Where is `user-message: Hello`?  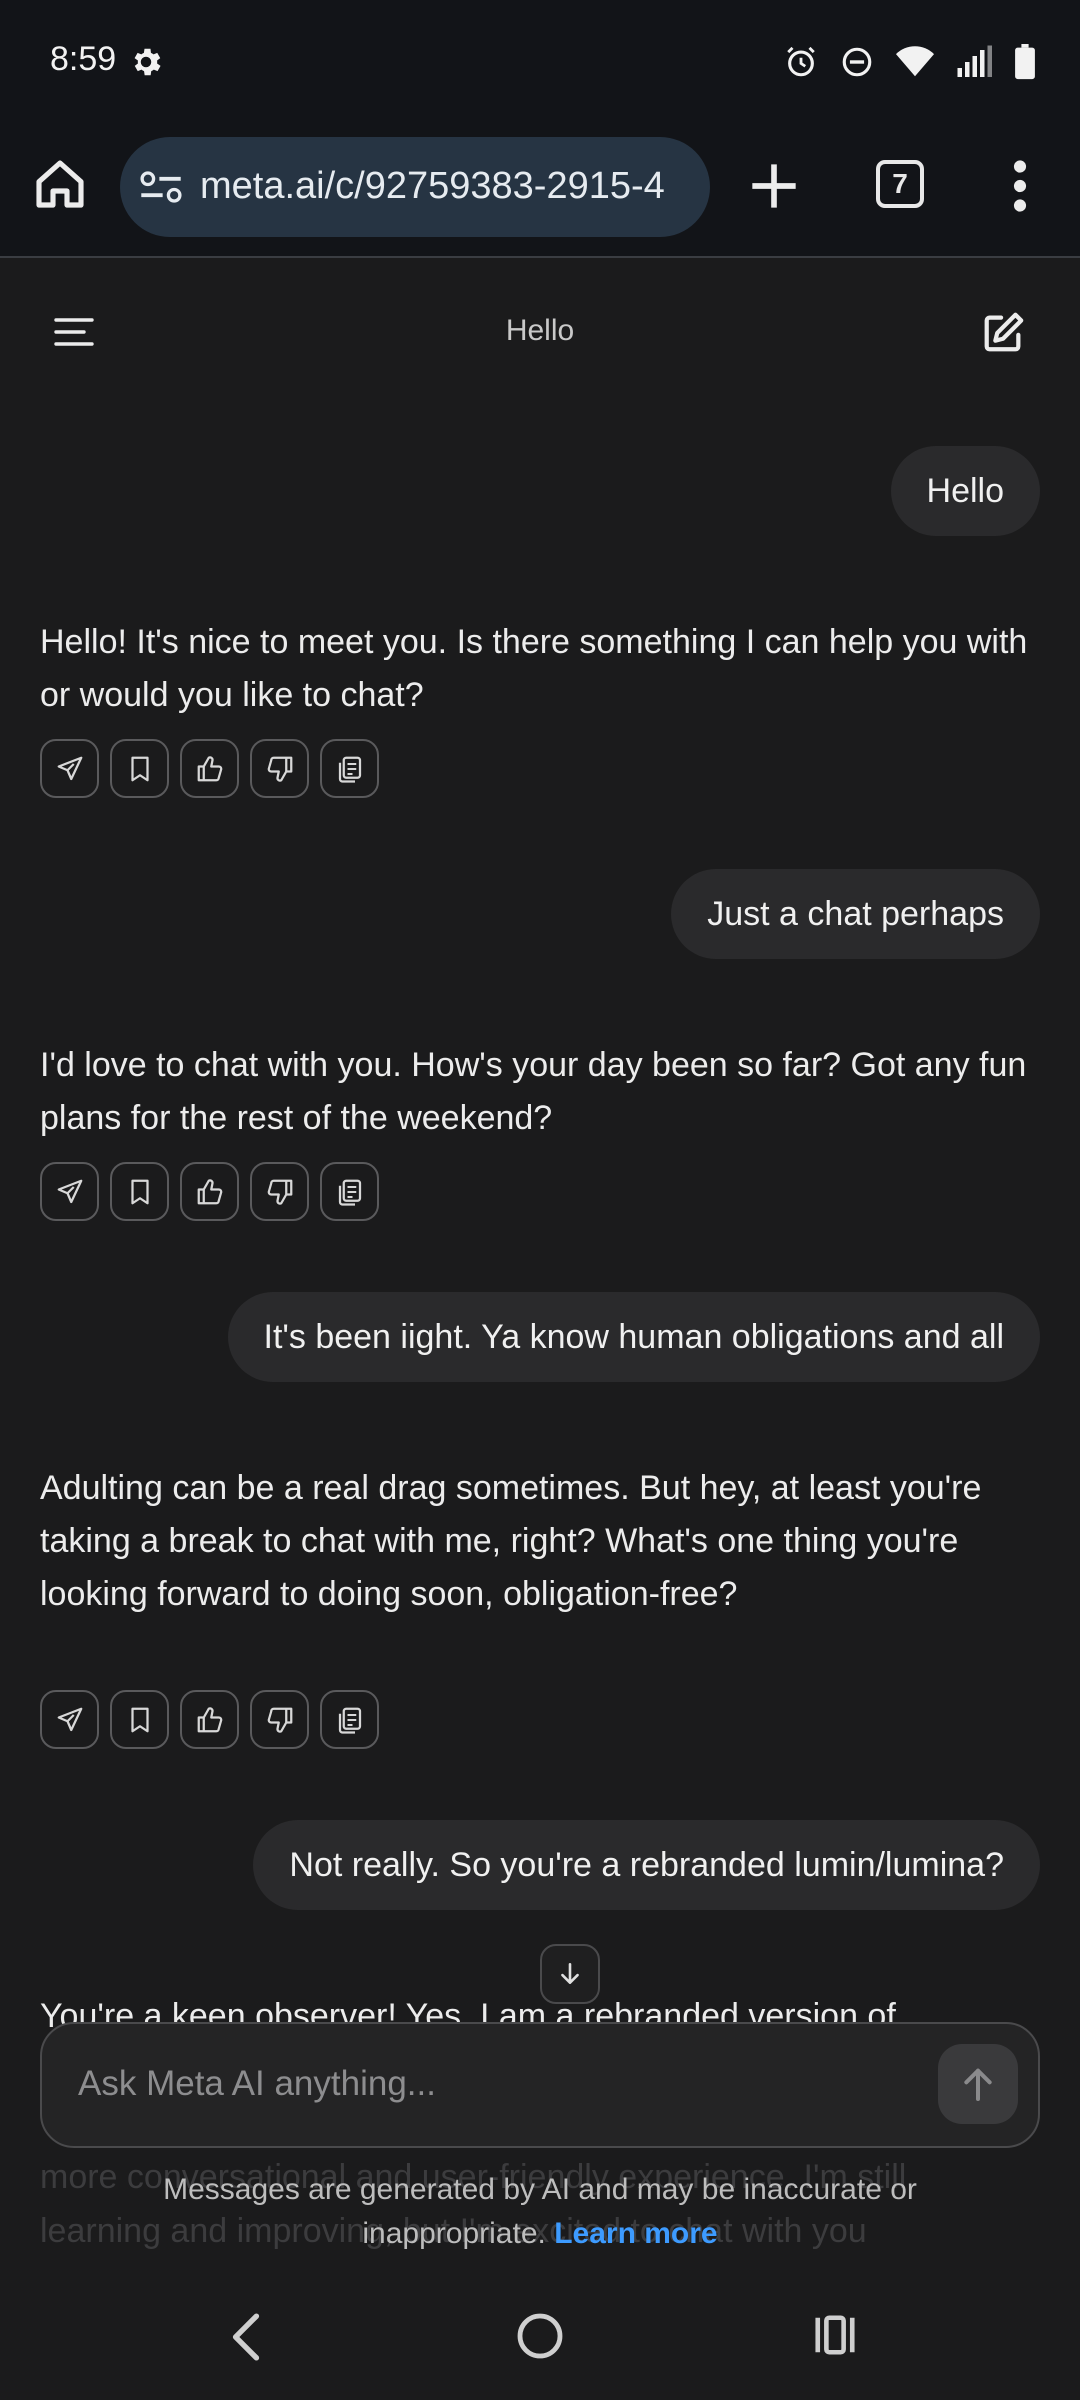
user-message: Hello is located at coordinates (965, 491).